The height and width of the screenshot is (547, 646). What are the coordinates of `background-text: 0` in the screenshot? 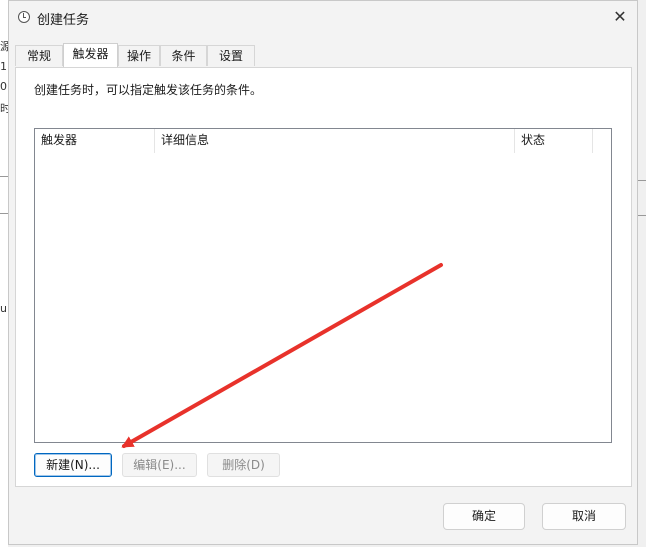 It's located at (3, 86).